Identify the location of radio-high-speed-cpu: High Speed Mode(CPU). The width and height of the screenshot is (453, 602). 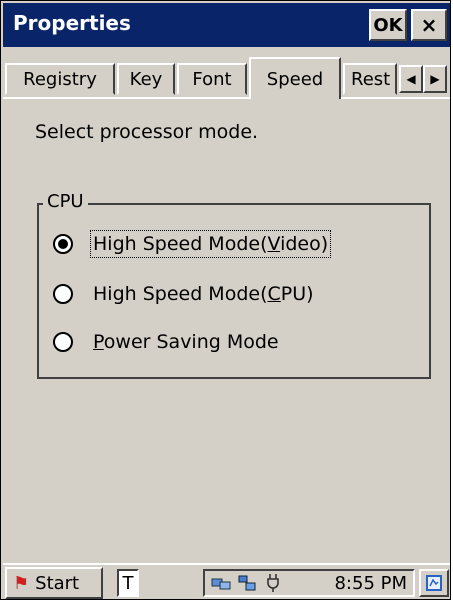
(183, 294).